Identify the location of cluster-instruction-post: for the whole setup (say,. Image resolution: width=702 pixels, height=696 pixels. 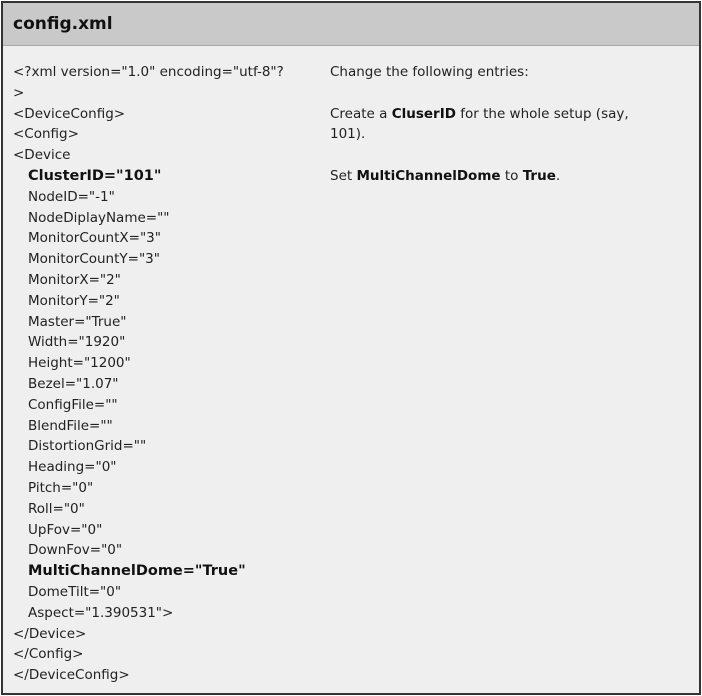
(542, 113).